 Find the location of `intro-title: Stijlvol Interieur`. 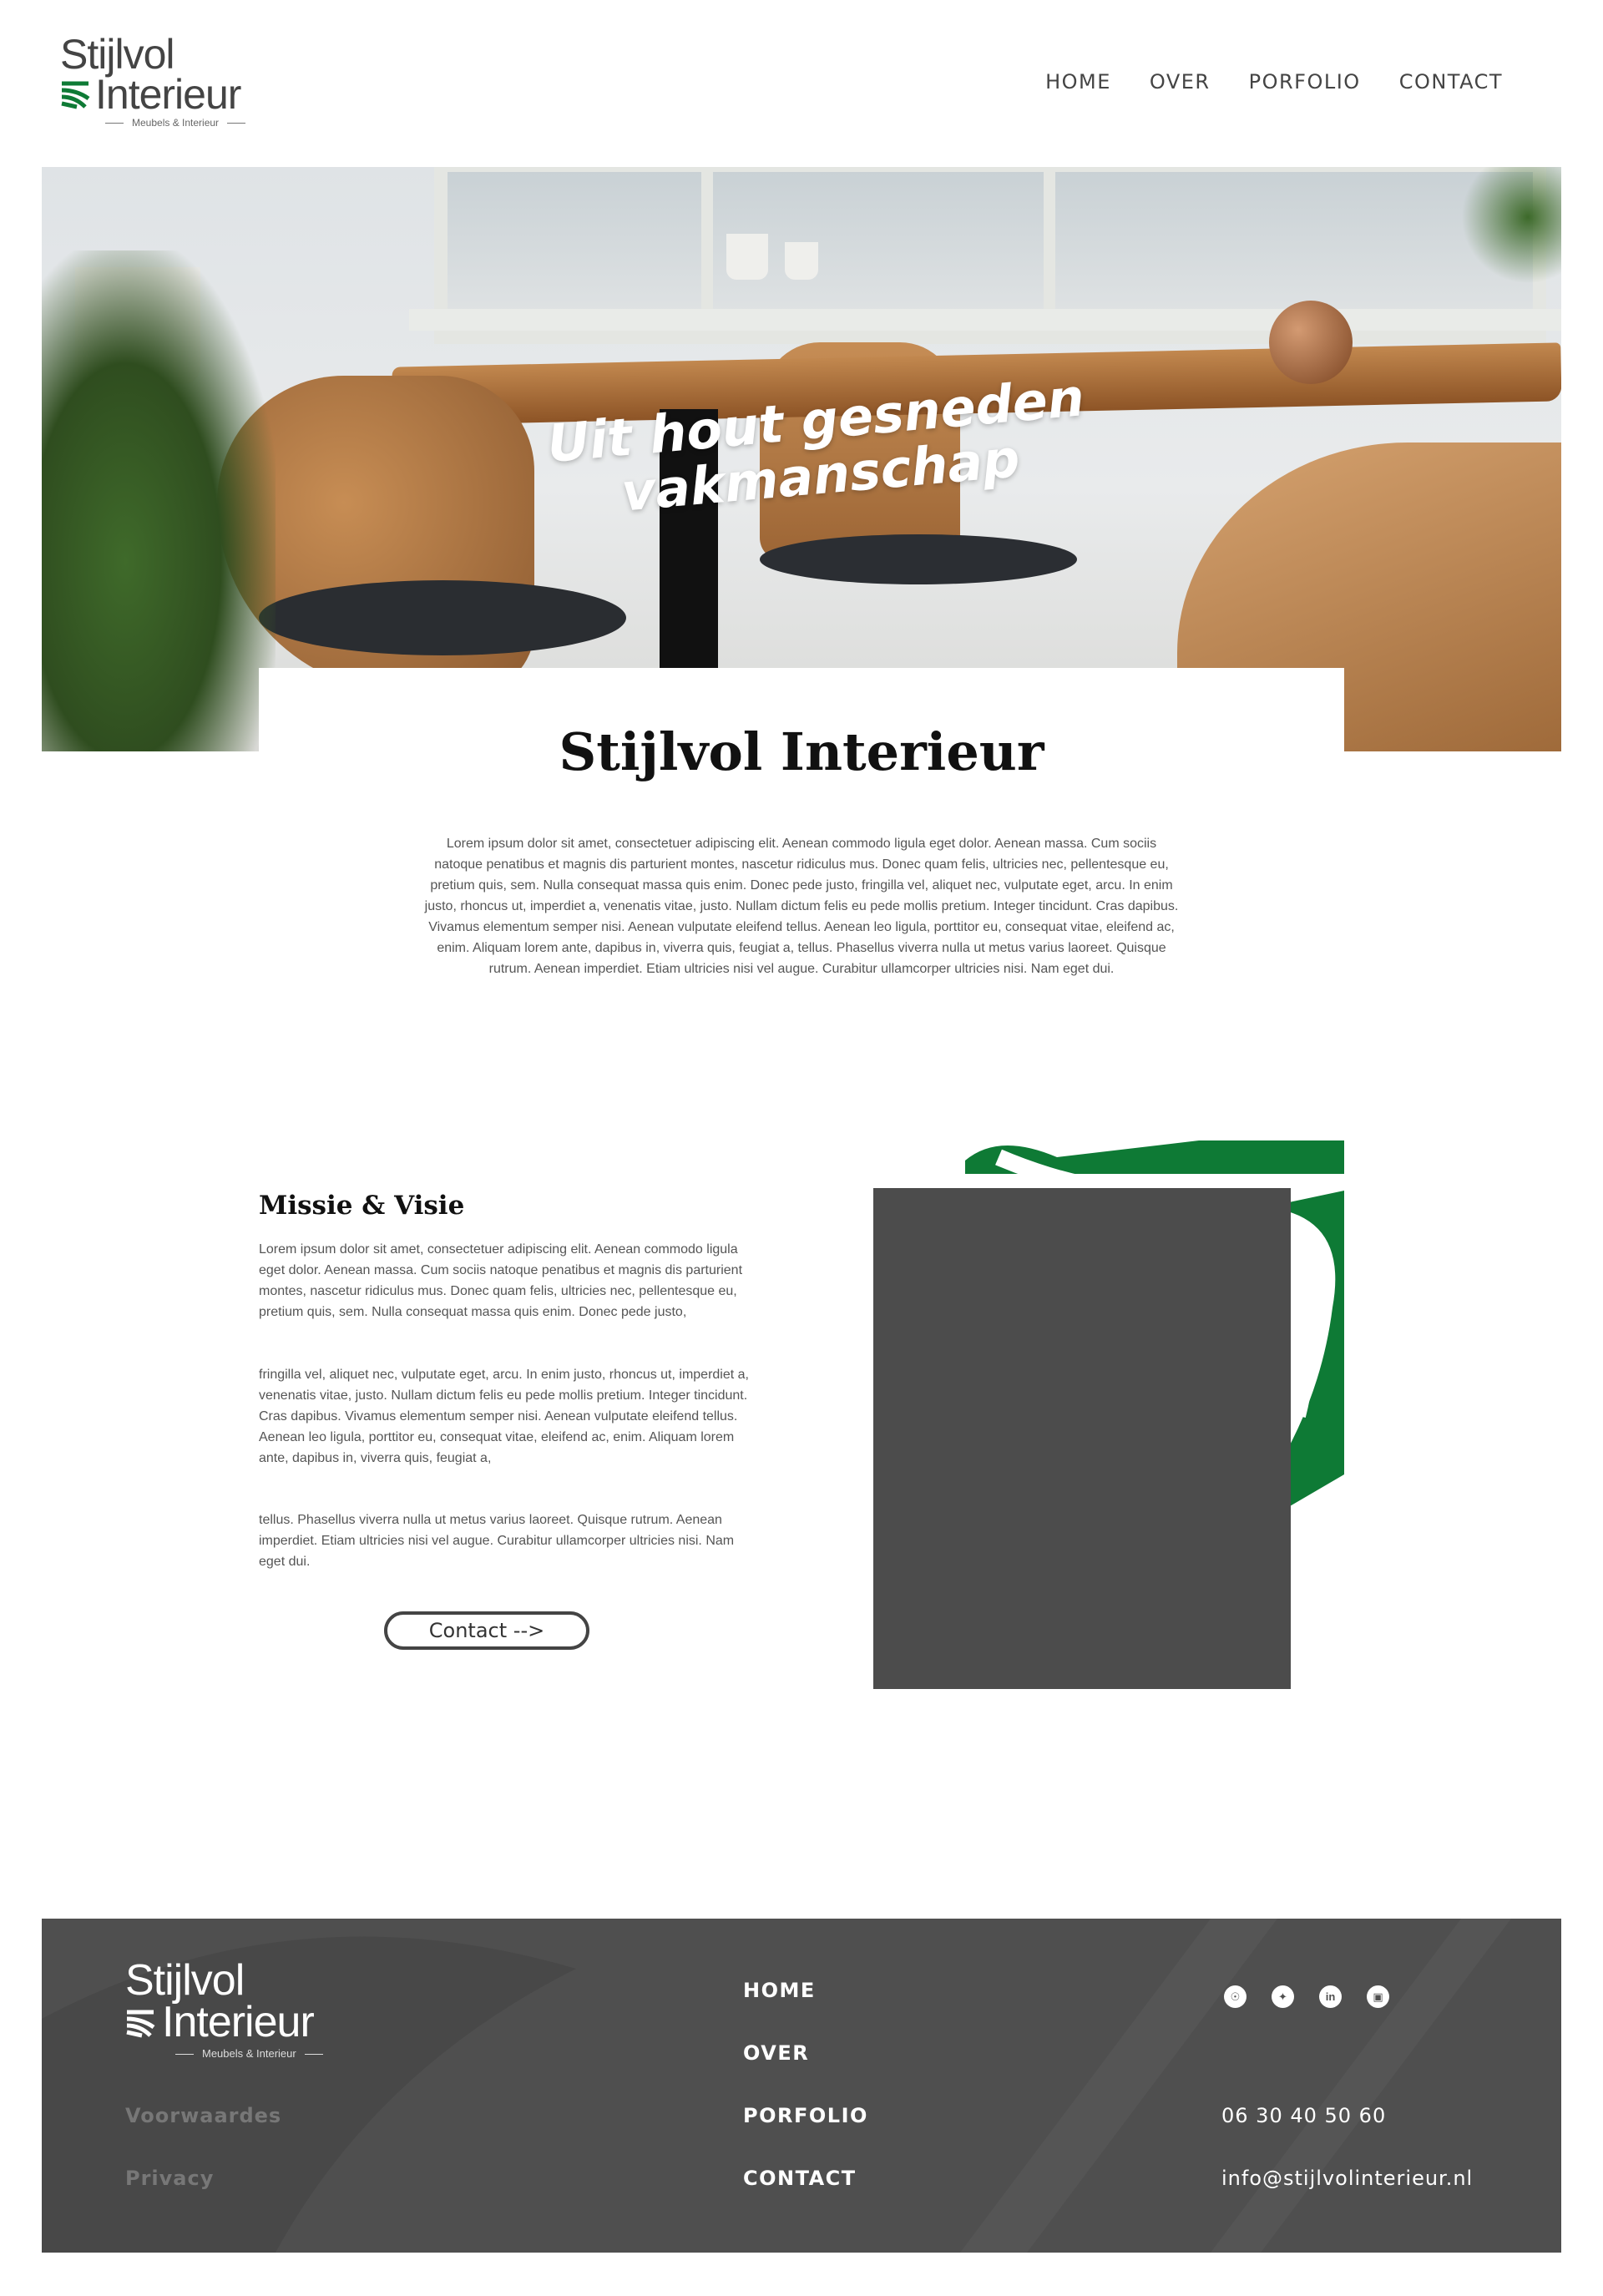

intro-title: Stijlvol Interieur is located at coordinates (801, 751).